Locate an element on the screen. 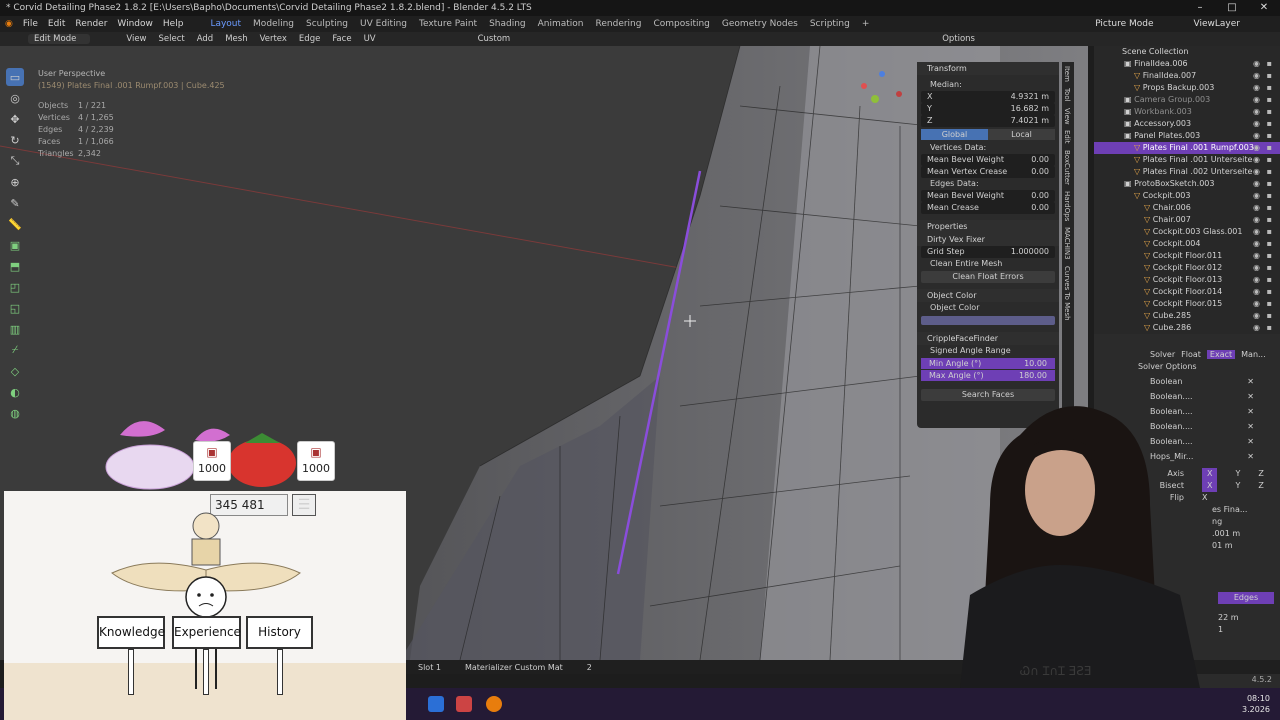  transform-orientation-selector: Custom is located at coordinates (494, 39).